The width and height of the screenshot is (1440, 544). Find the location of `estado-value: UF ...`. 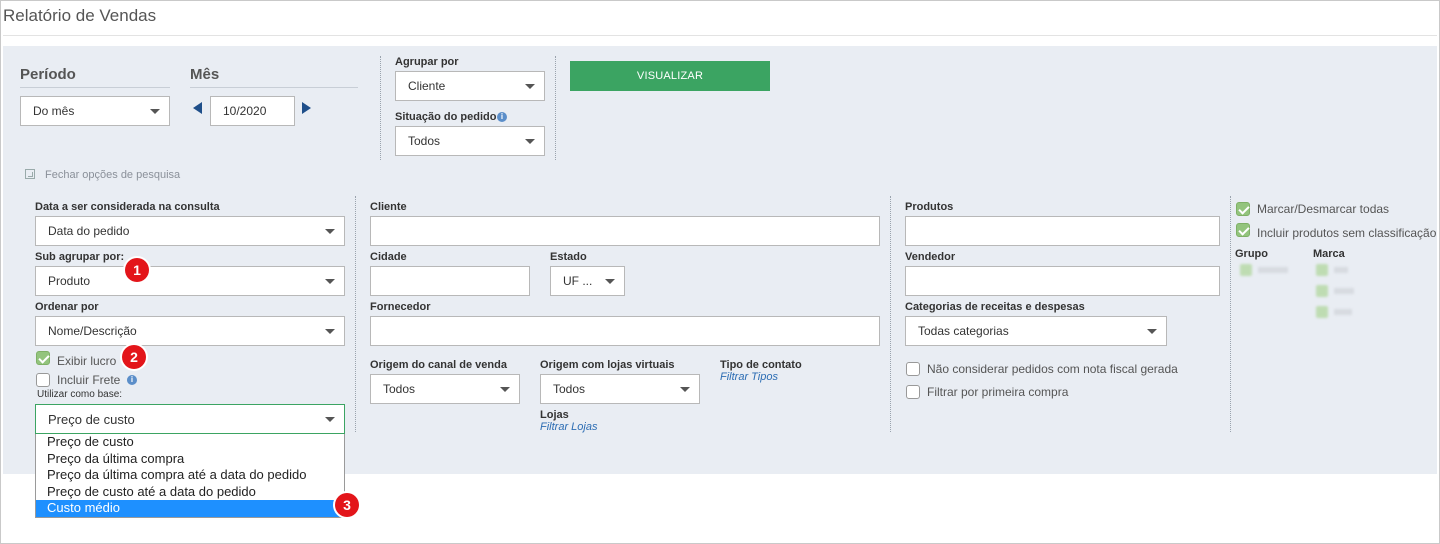

estado-value: UF ... is located at coordinates (578, 281).